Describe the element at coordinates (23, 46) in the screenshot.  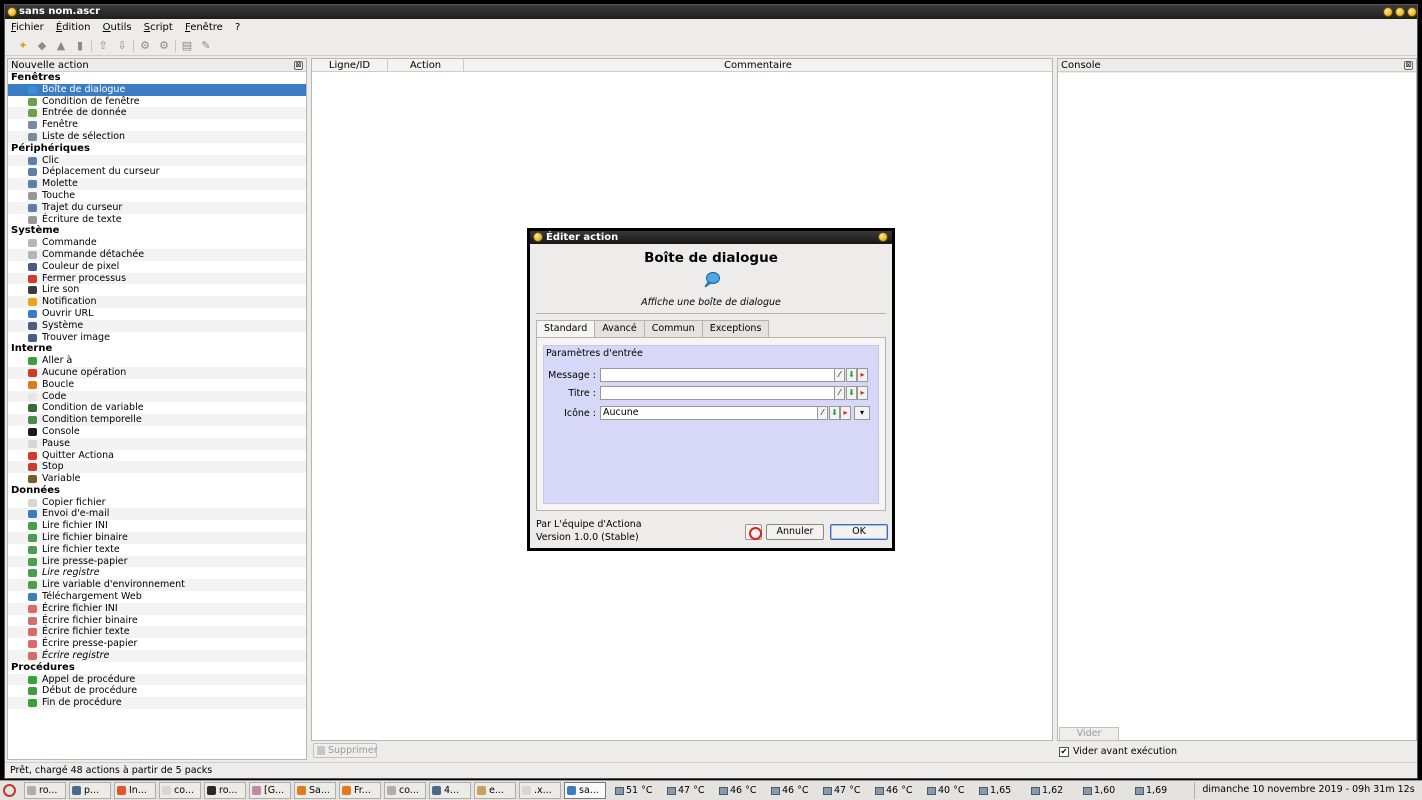
I see `new-icon: ✦` at that location.